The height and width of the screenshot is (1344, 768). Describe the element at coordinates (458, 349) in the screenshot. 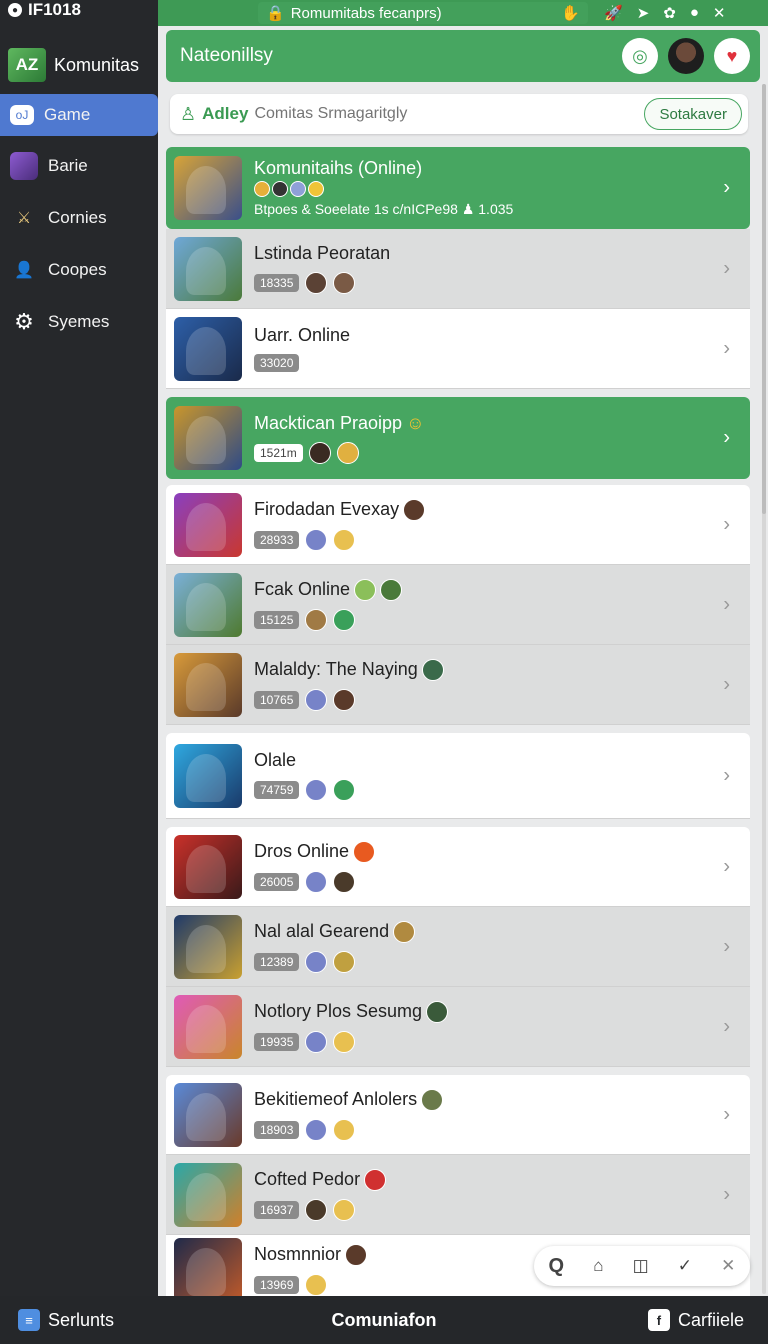

I see `game-row: Uarr. Online 33020 ›` at that location.